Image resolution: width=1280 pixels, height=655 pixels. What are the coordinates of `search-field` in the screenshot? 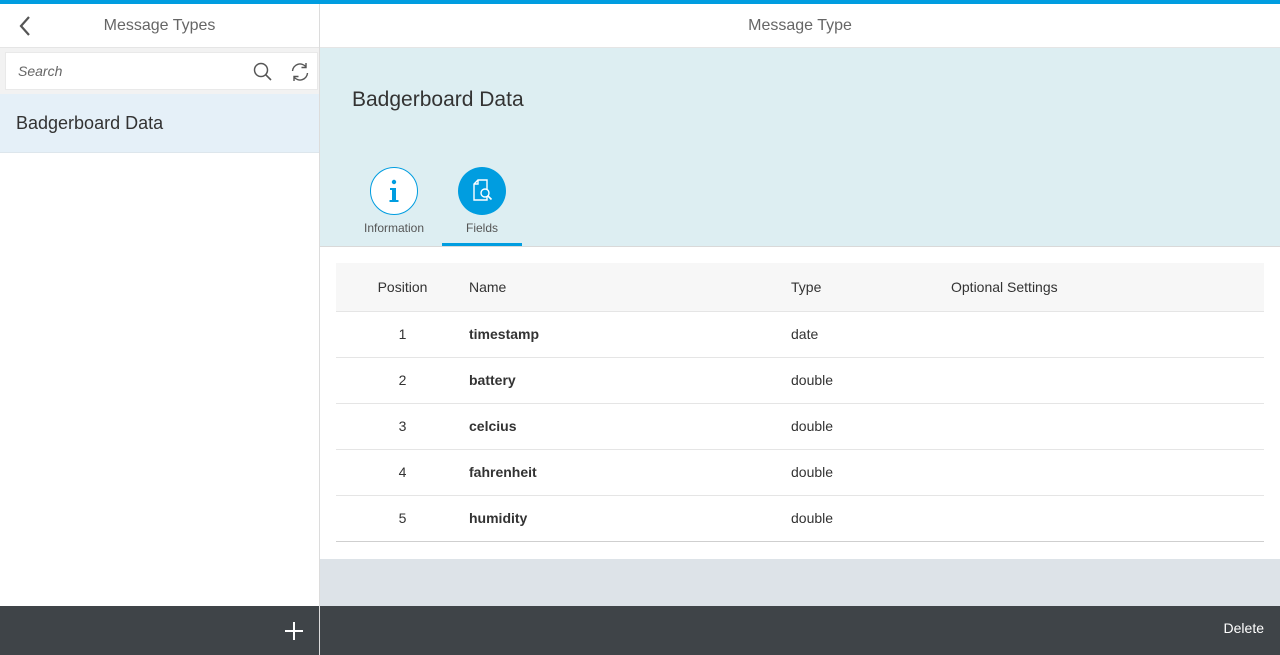 It's located at (161, 71).